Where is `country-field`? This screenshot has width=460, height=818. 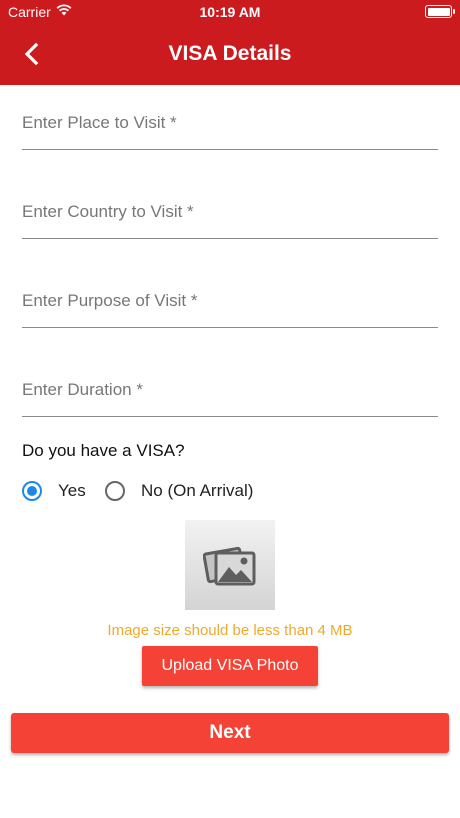
country-field is located at coordinates (230, 209).